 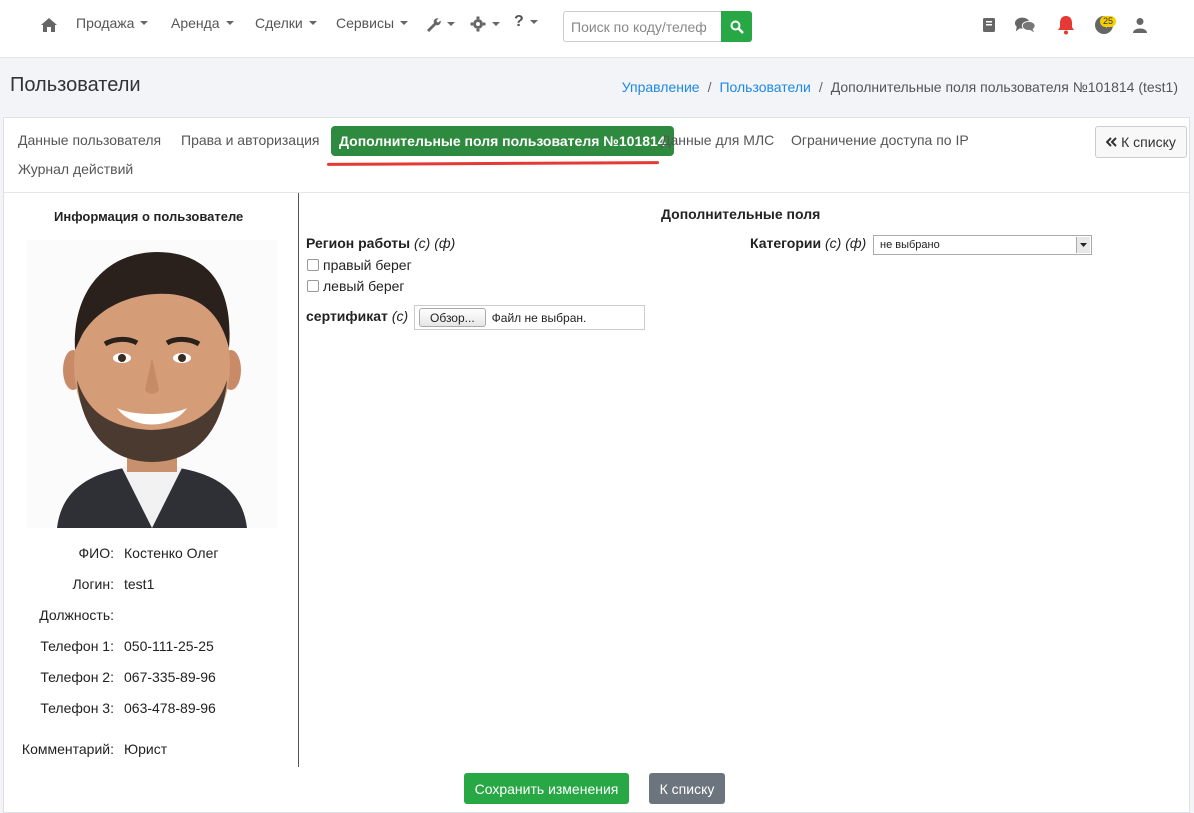 What do you see at coordinates (146, 749) in the screenshot?
I see `comment-value: Юрист` at bounding box center [146, 749].